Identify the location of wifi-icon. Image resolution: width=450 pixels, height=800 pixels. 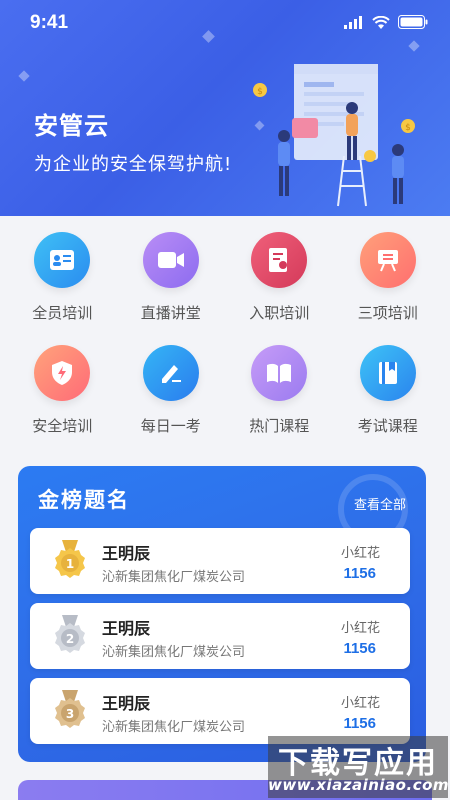
(381, 22).